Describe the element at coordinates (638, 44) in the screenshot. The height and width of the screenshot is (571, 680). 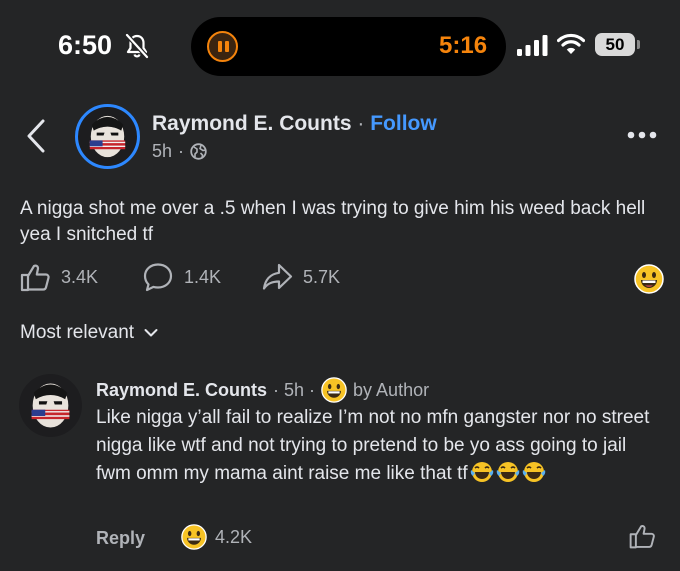
I see `battery-nub` at that location.